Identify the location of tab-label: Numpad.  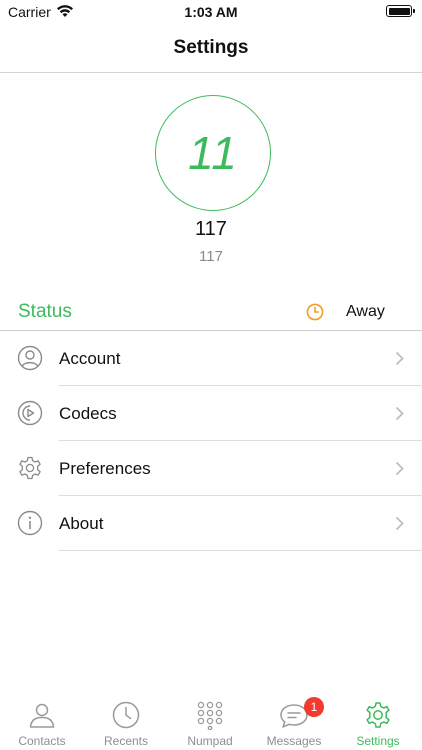
(210, 741).